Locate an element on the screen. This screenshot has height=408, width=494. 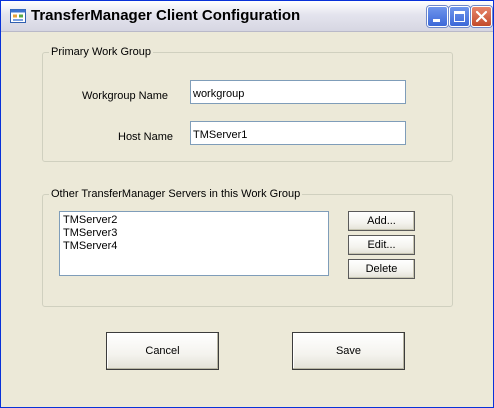
minimize-button is located at coordinates (437, 16).